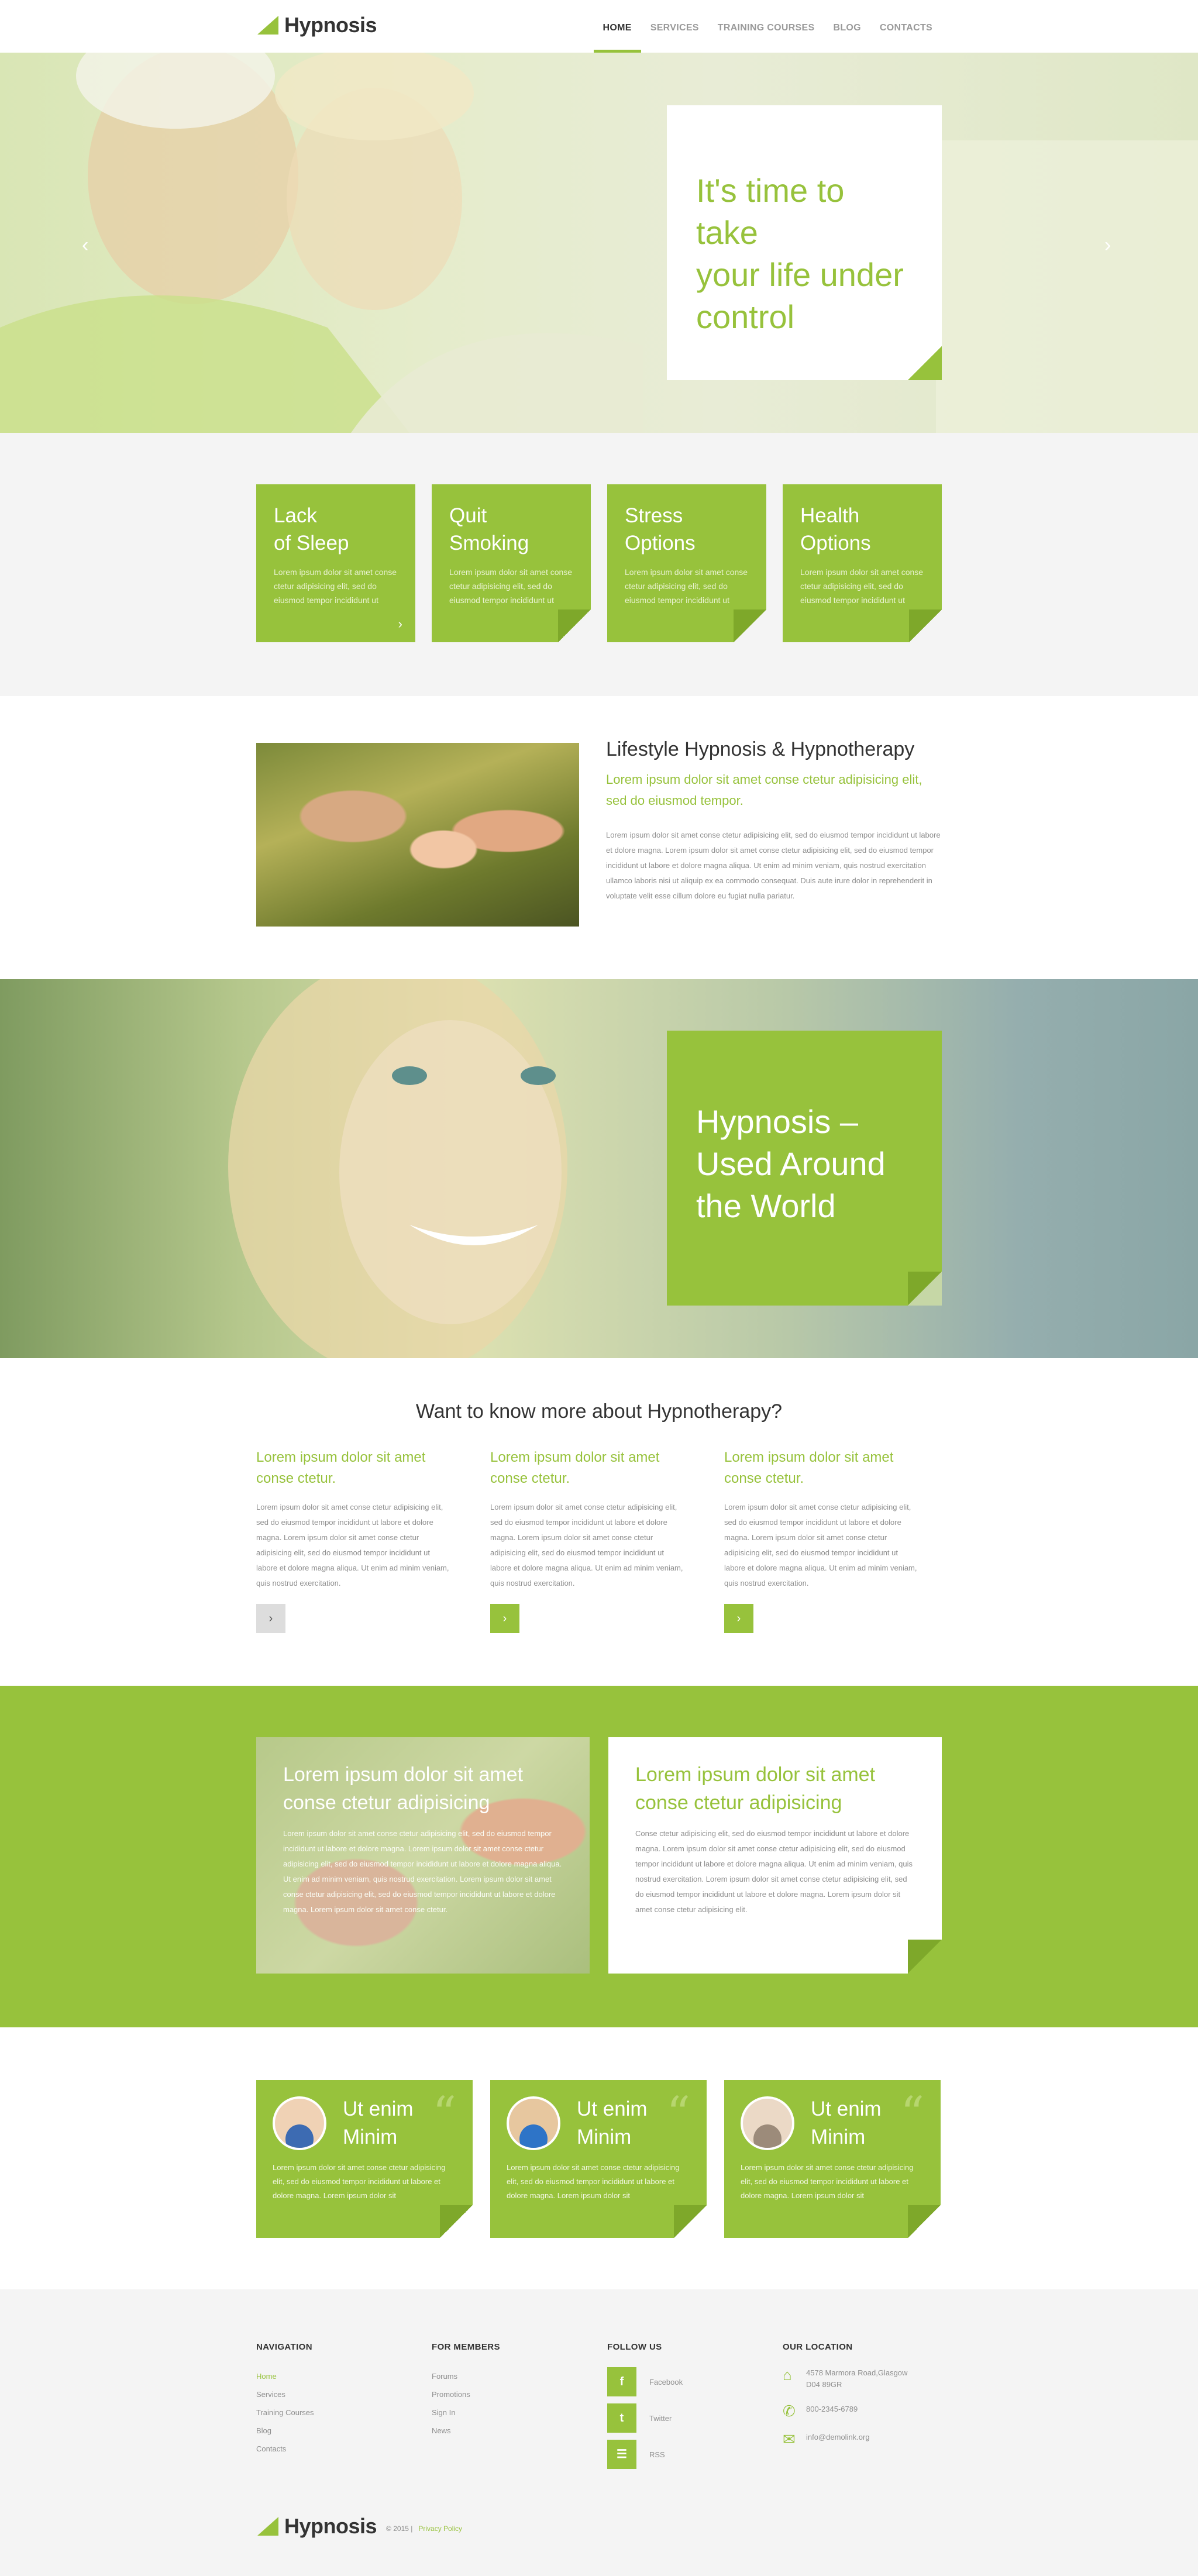 Image resolution: width=1198 pixels, height=2576 pixels. Describe the element at coordinates (599, 1411) in the screenshot. I see `more-heading: Want to know more about Hypnotherapy?` at that location.